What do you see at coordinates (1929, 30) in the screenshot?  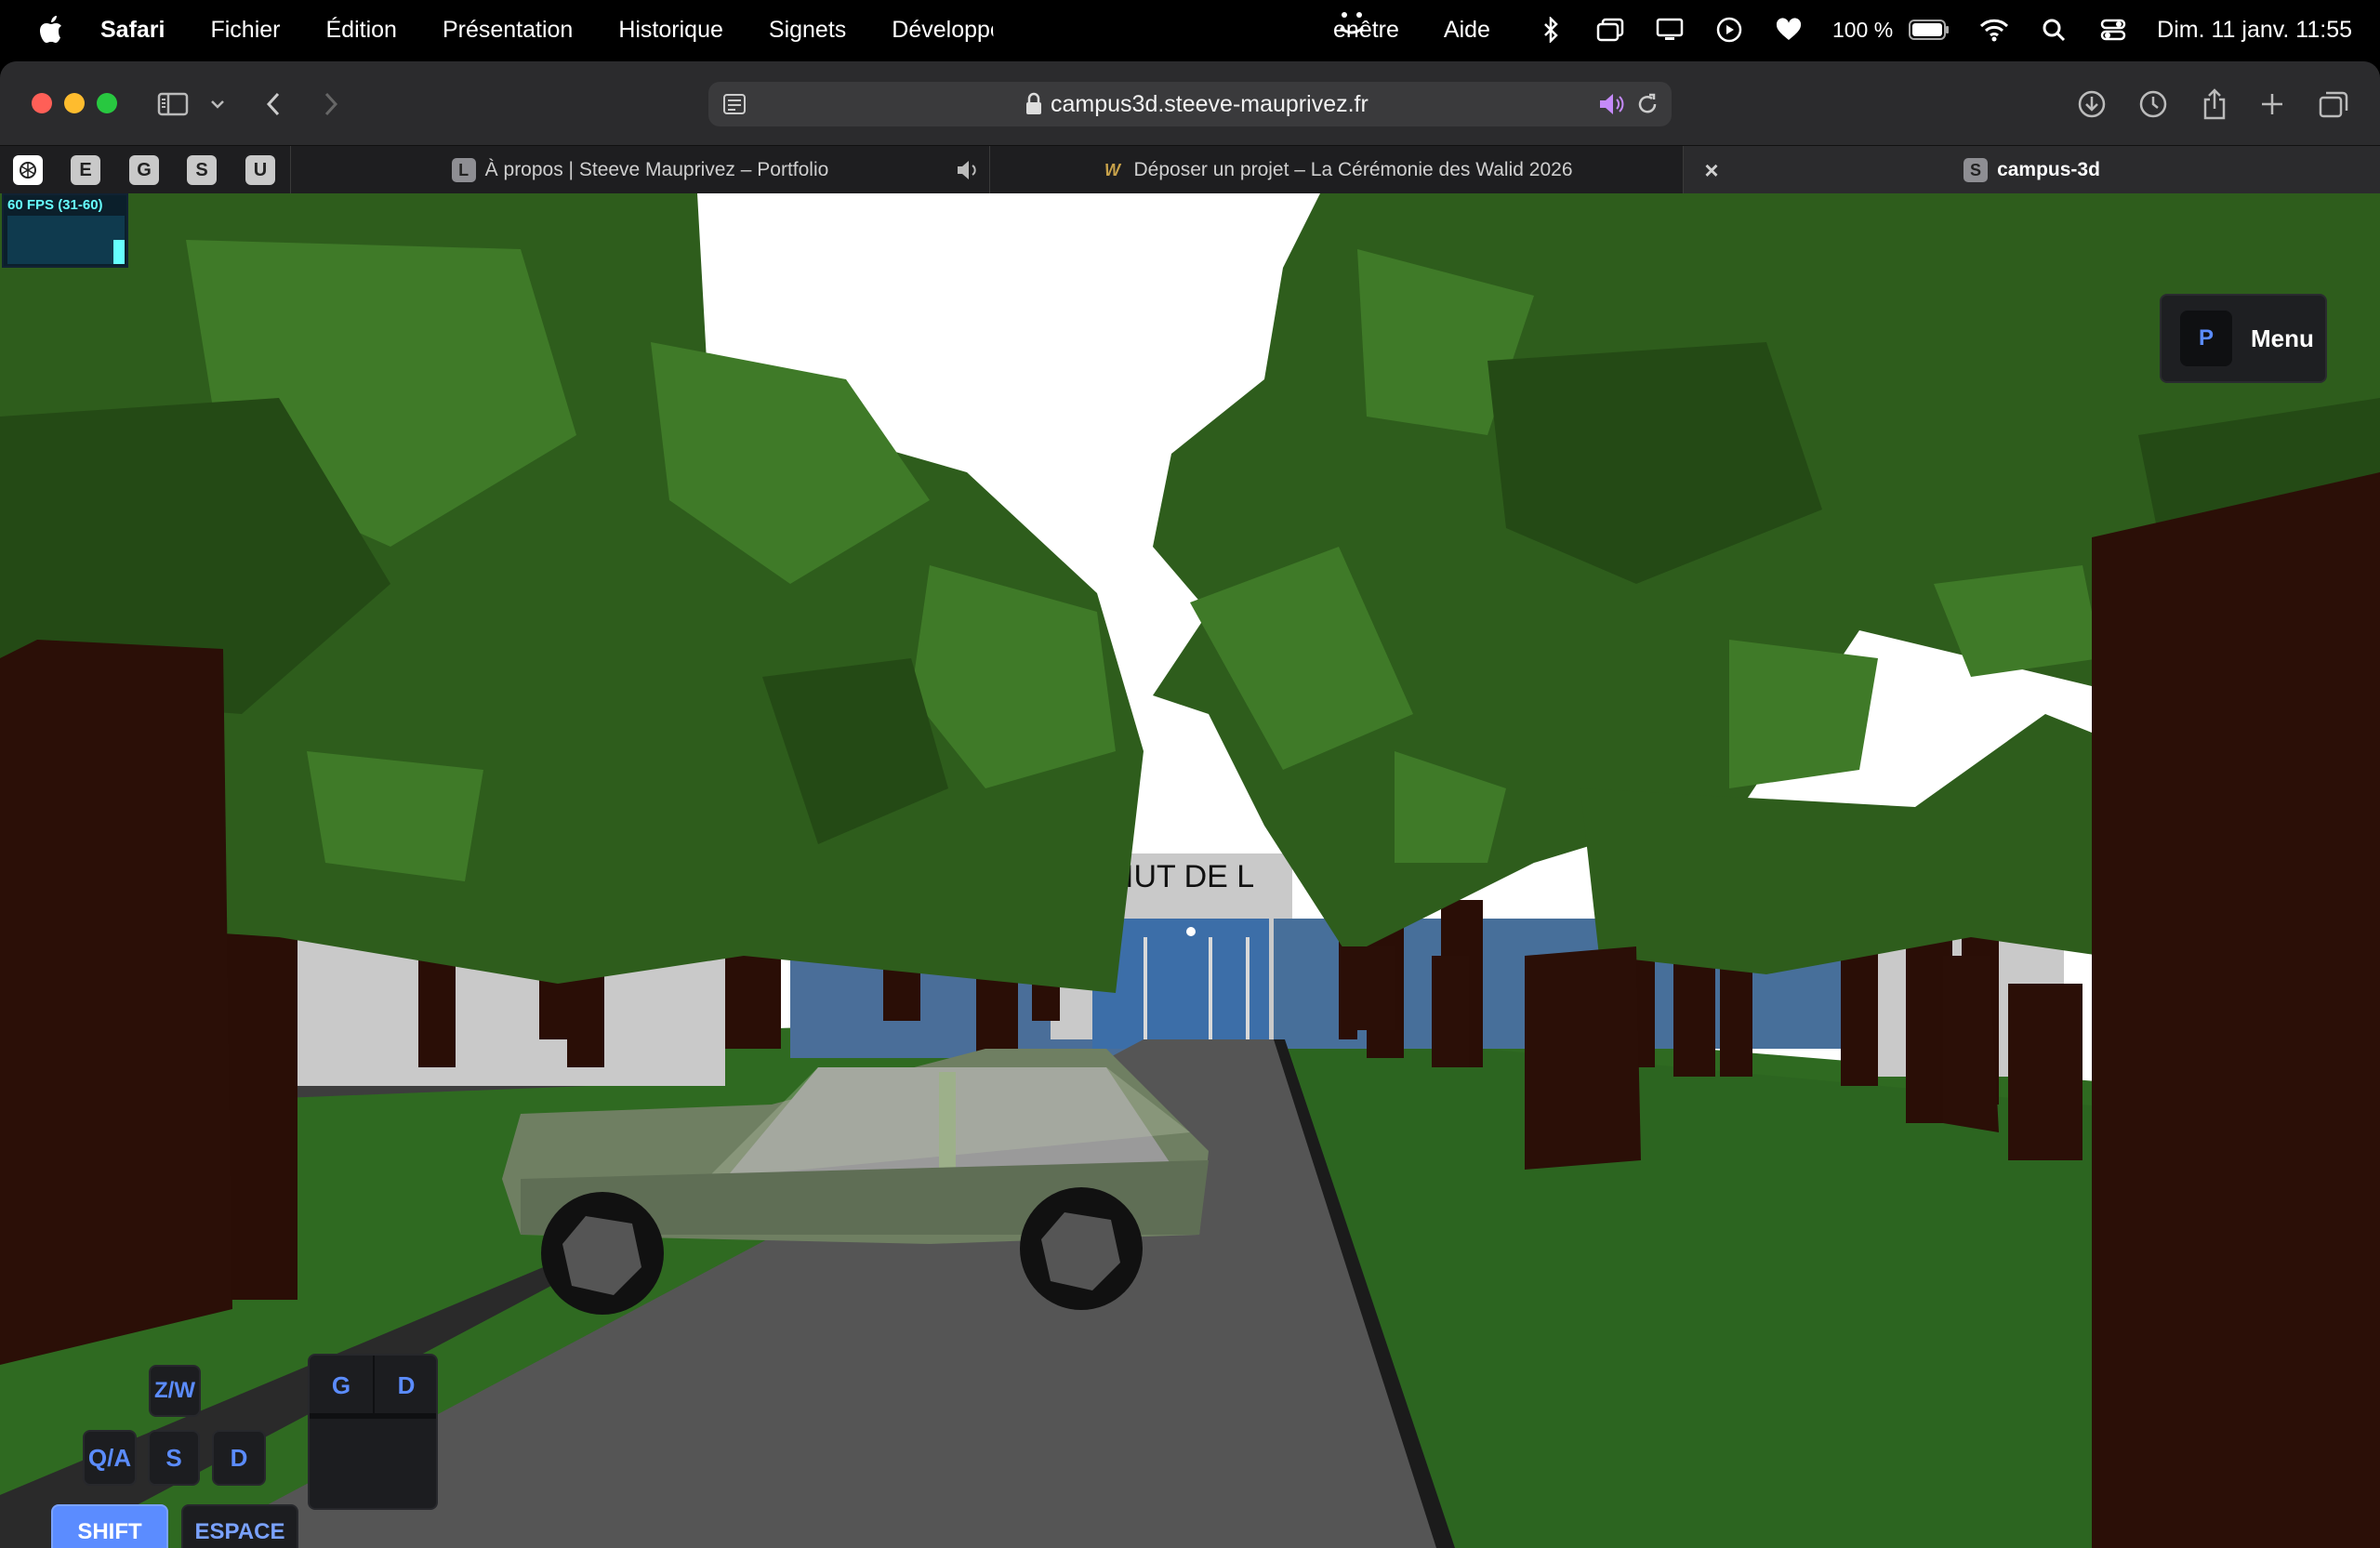 I see `battery-icon` at bounding box center [1929, 30].